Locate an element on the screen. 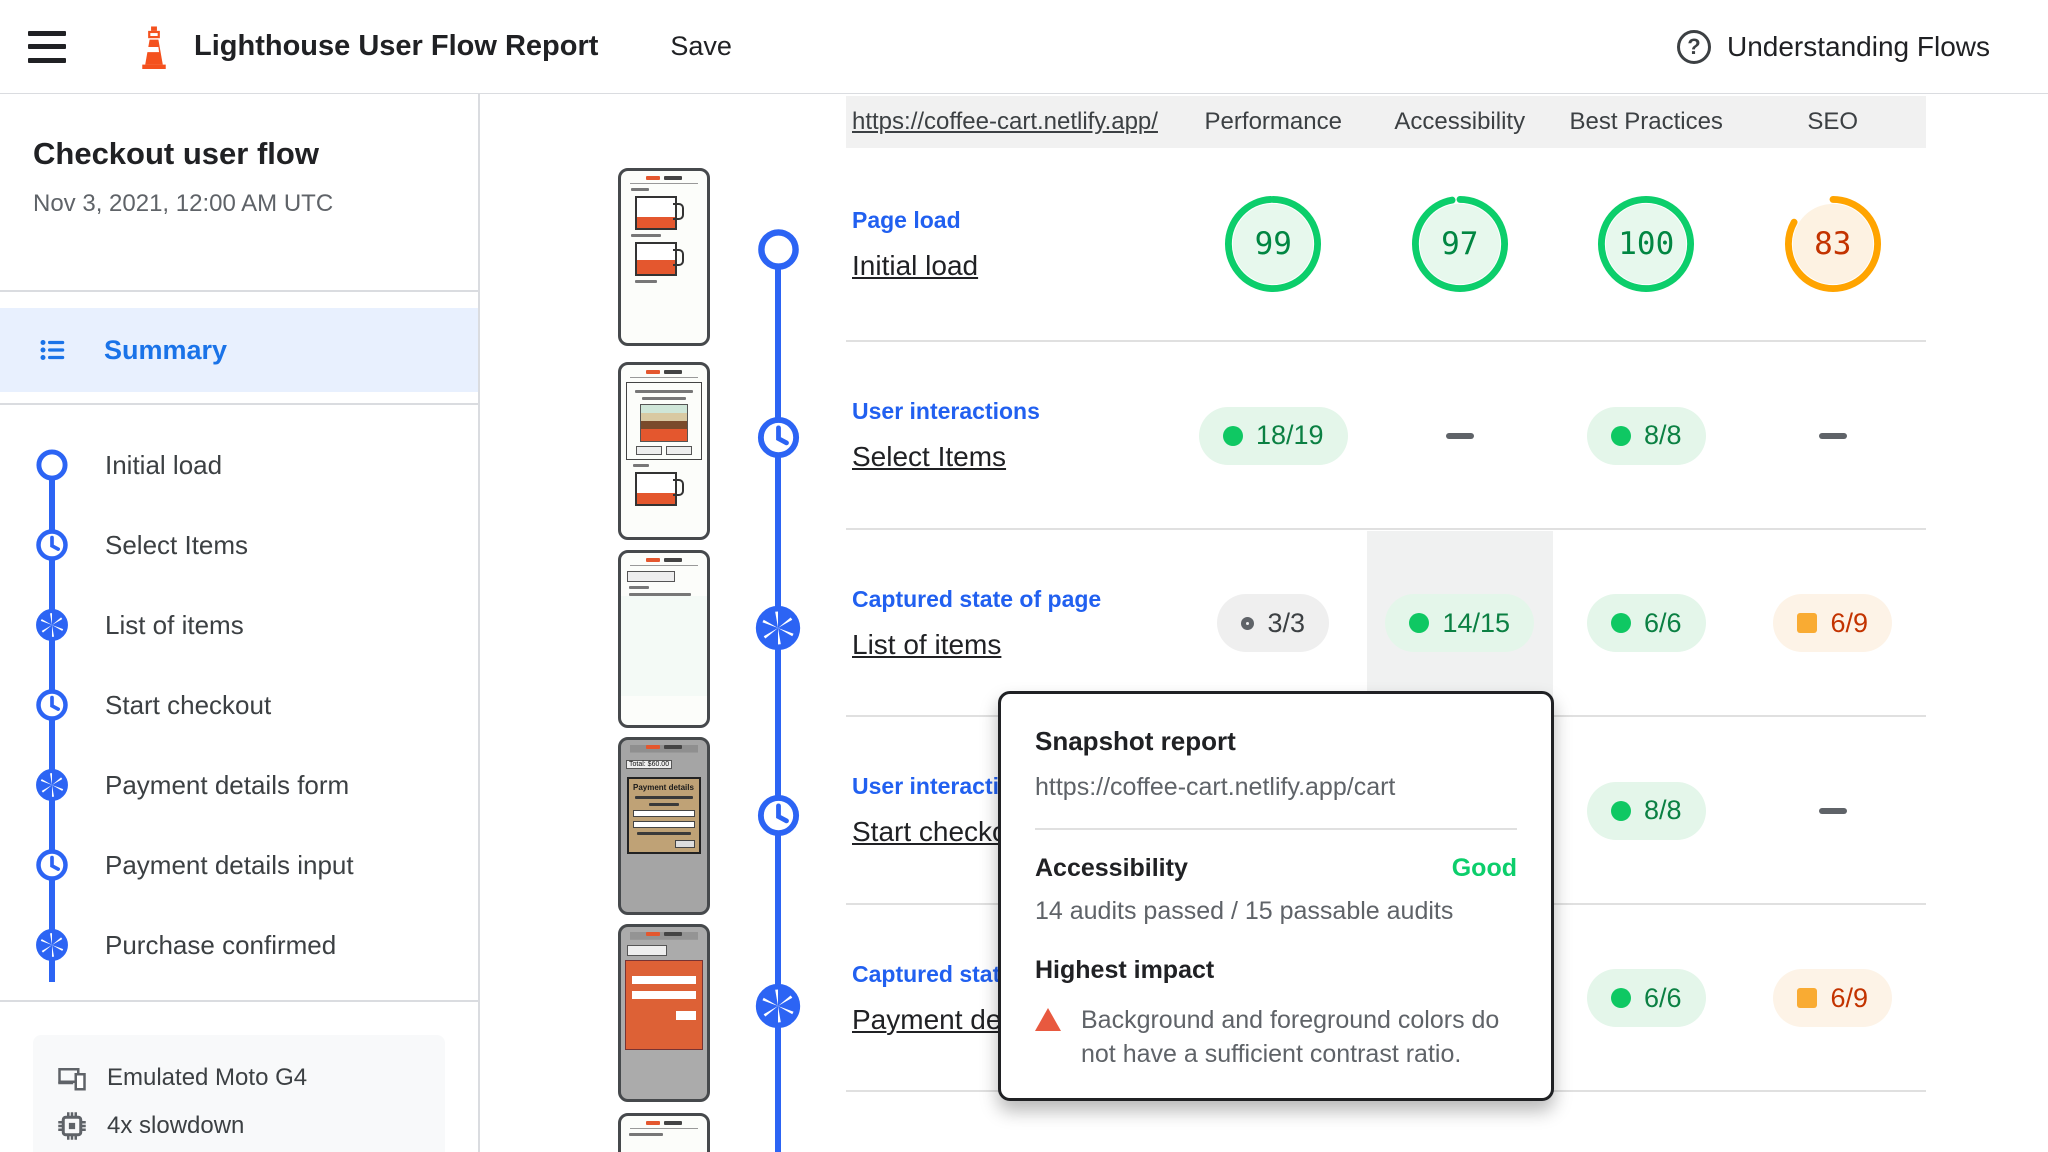 The image size is (2048, 1152). device-info-box: Emulated Moto G4 4x slowdown is located at coordinates (239, 1093).